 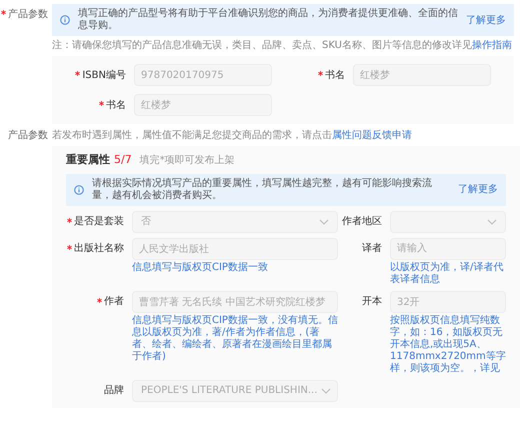 What do you see at coordinates (114, 391) in the screenshot?
I see `field-label: 品牌` at bounding box center [114, 391].